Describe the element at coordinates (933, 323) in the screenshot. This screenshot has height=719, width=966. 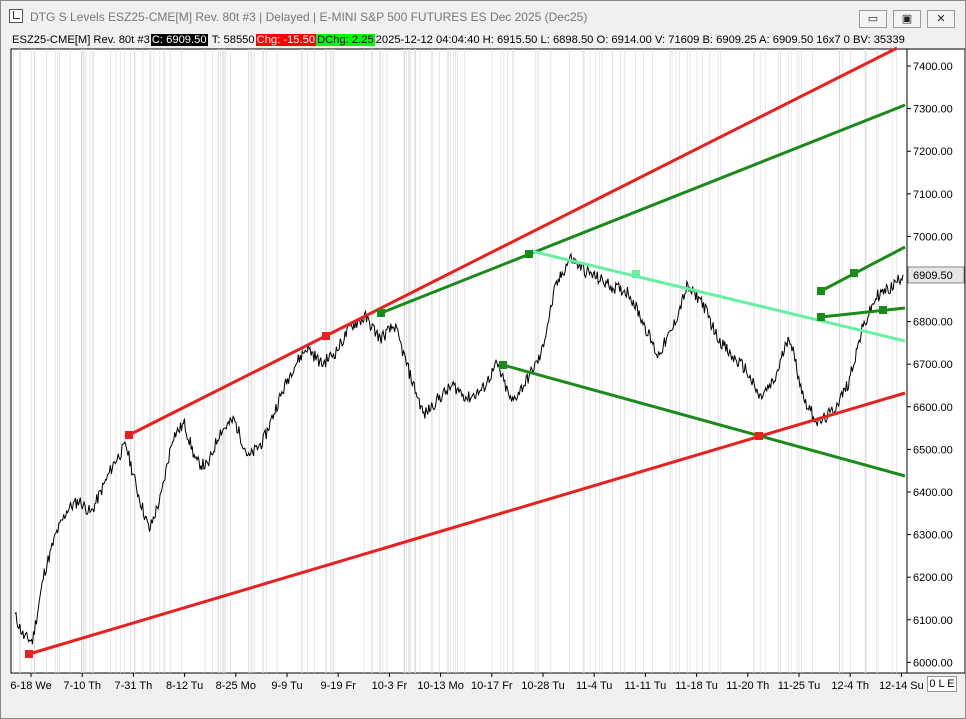
I see `y-tick-label: 6800.00` at that location.